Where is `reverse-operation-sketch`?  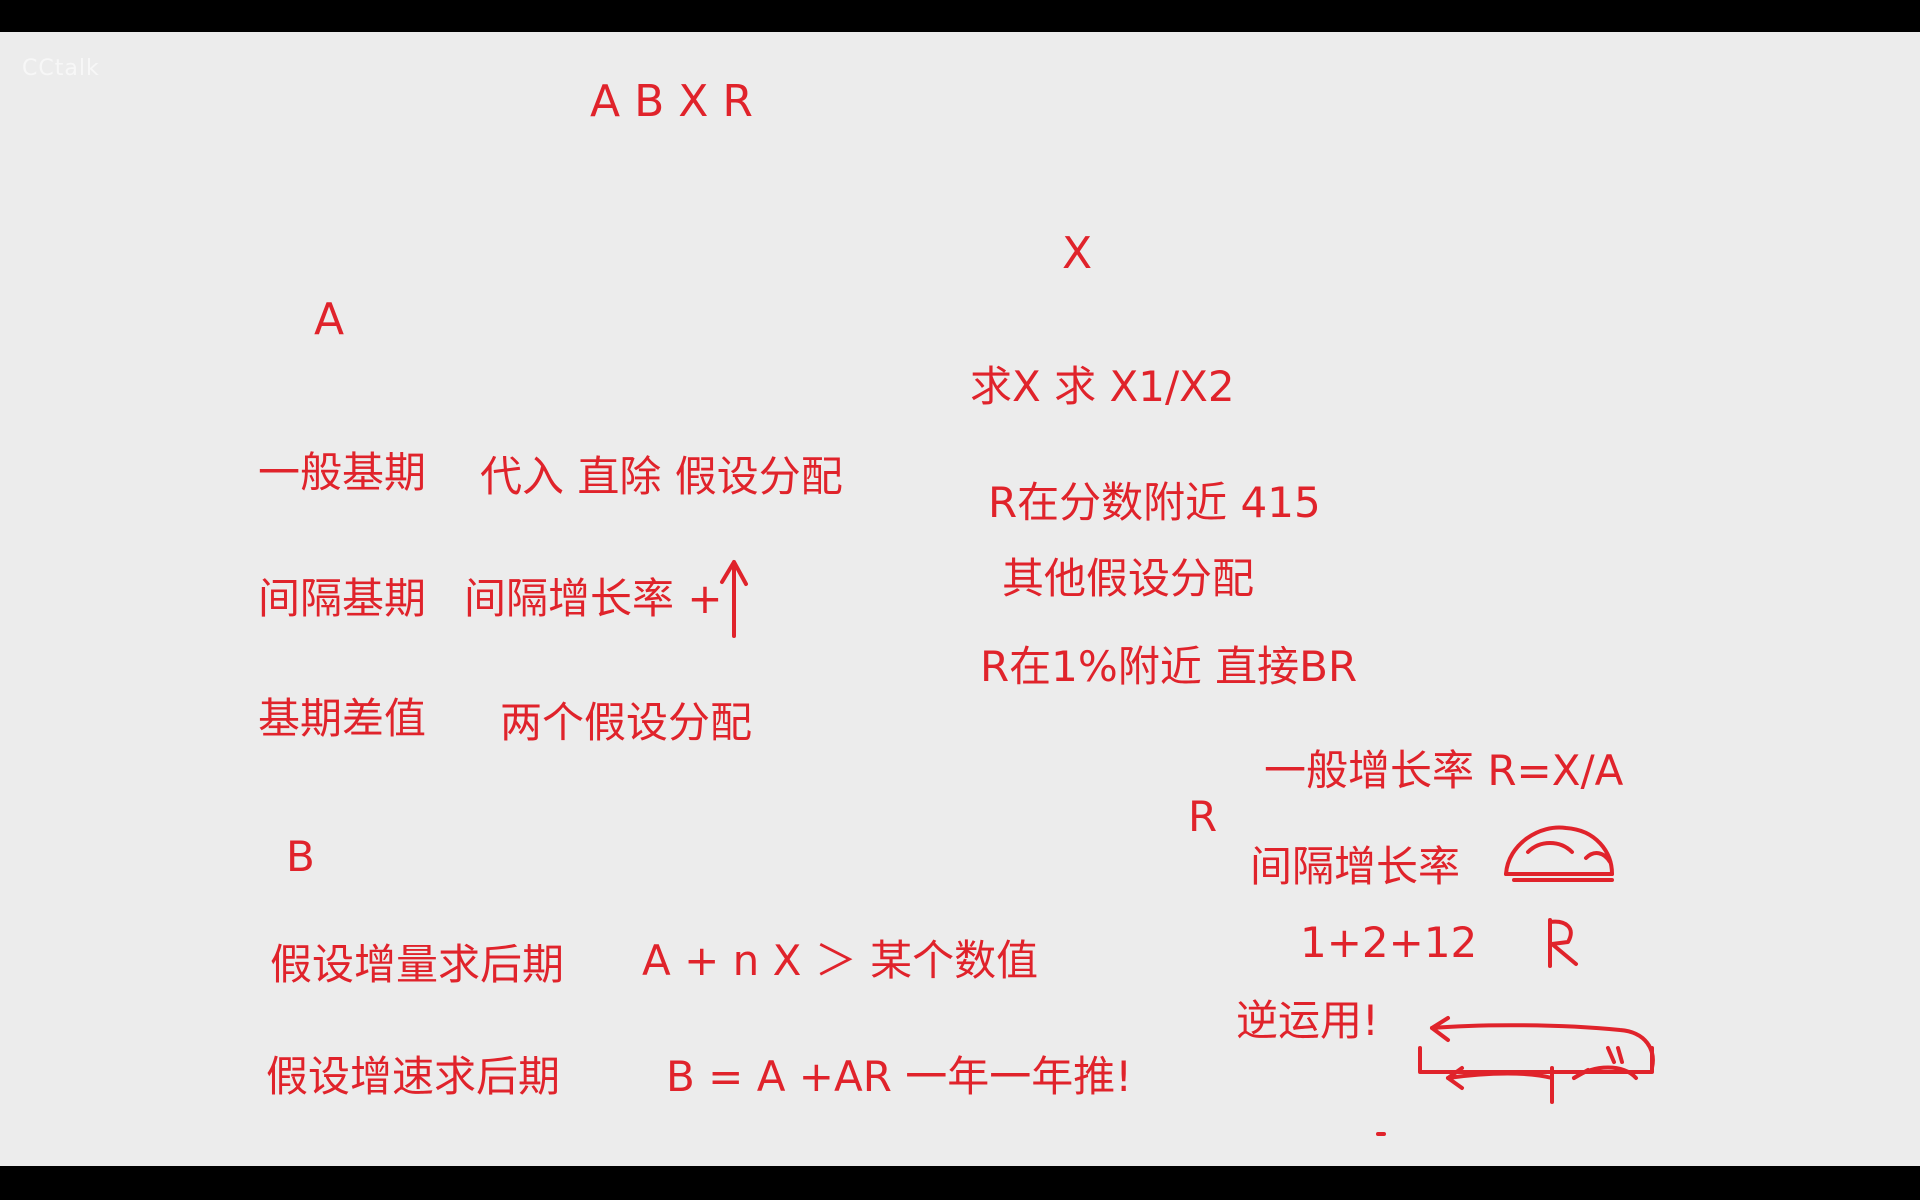 reverse-operation-sketch is located at coordinates (1536, 1060).